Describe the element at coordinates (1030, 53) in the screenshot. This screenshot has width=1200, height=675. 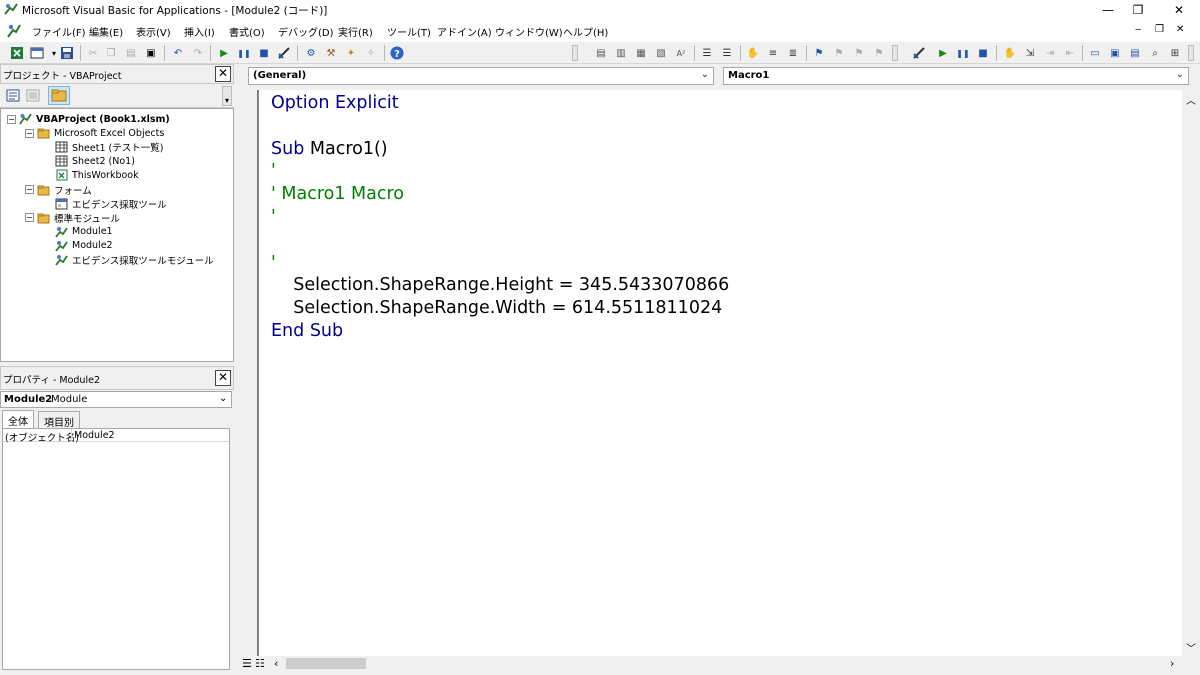
I see `step-into-icon: ⇲` at that location.